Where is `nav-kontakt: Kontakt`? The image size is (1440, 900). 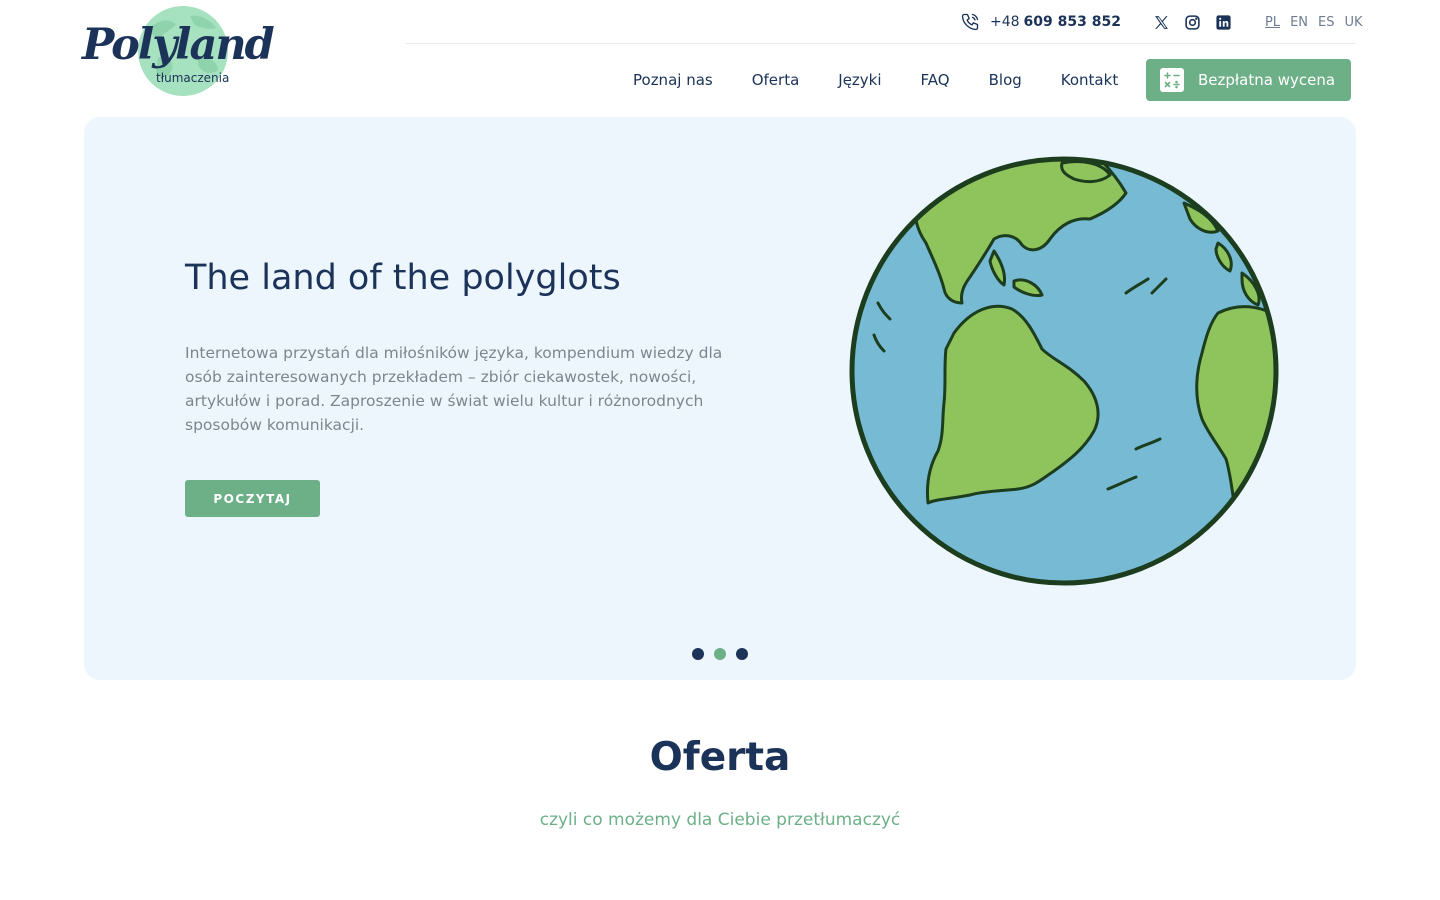
nav-kontakt: Kontakt is located at coordinates (1089, 80).